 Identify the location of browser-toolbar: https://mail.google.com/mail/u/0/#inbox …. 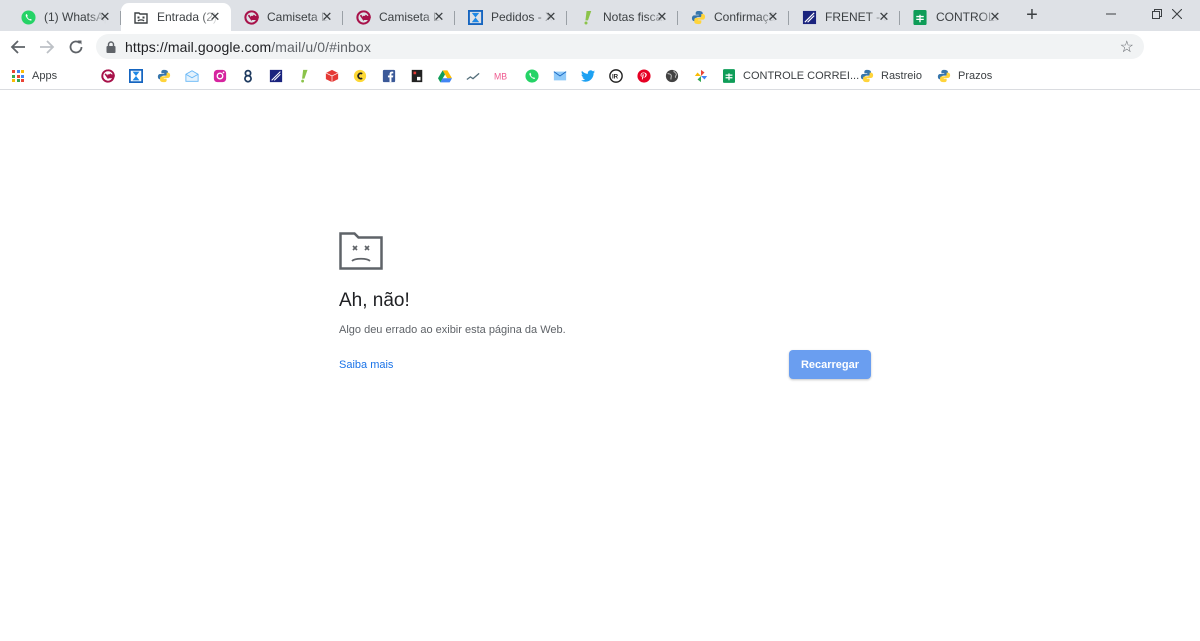
(600, 58).